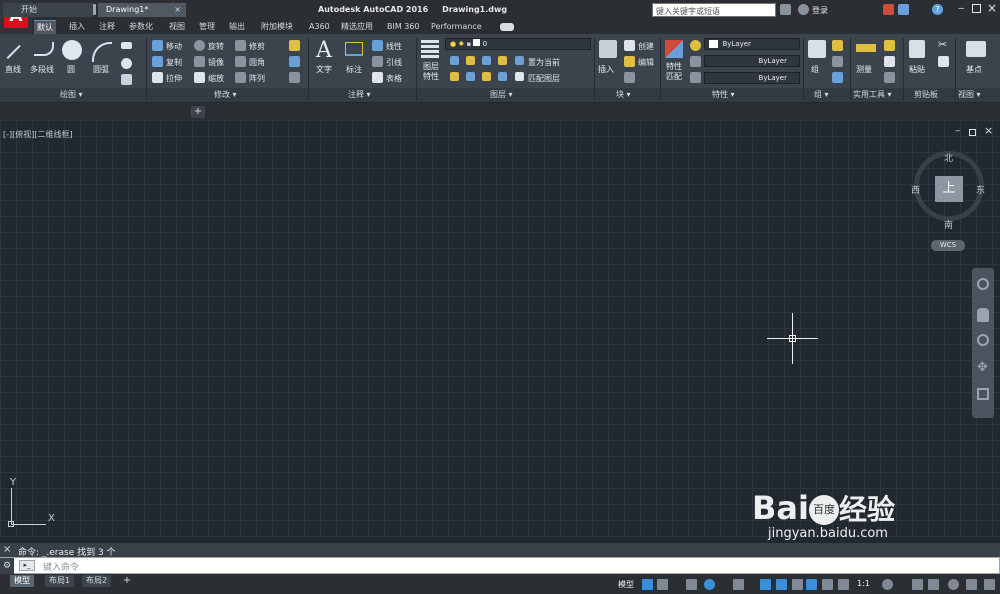  What do you see at coordinates (502, 76) in the screenshot?
I see `layer-unlock-icon` at bounding box center [502, 76].